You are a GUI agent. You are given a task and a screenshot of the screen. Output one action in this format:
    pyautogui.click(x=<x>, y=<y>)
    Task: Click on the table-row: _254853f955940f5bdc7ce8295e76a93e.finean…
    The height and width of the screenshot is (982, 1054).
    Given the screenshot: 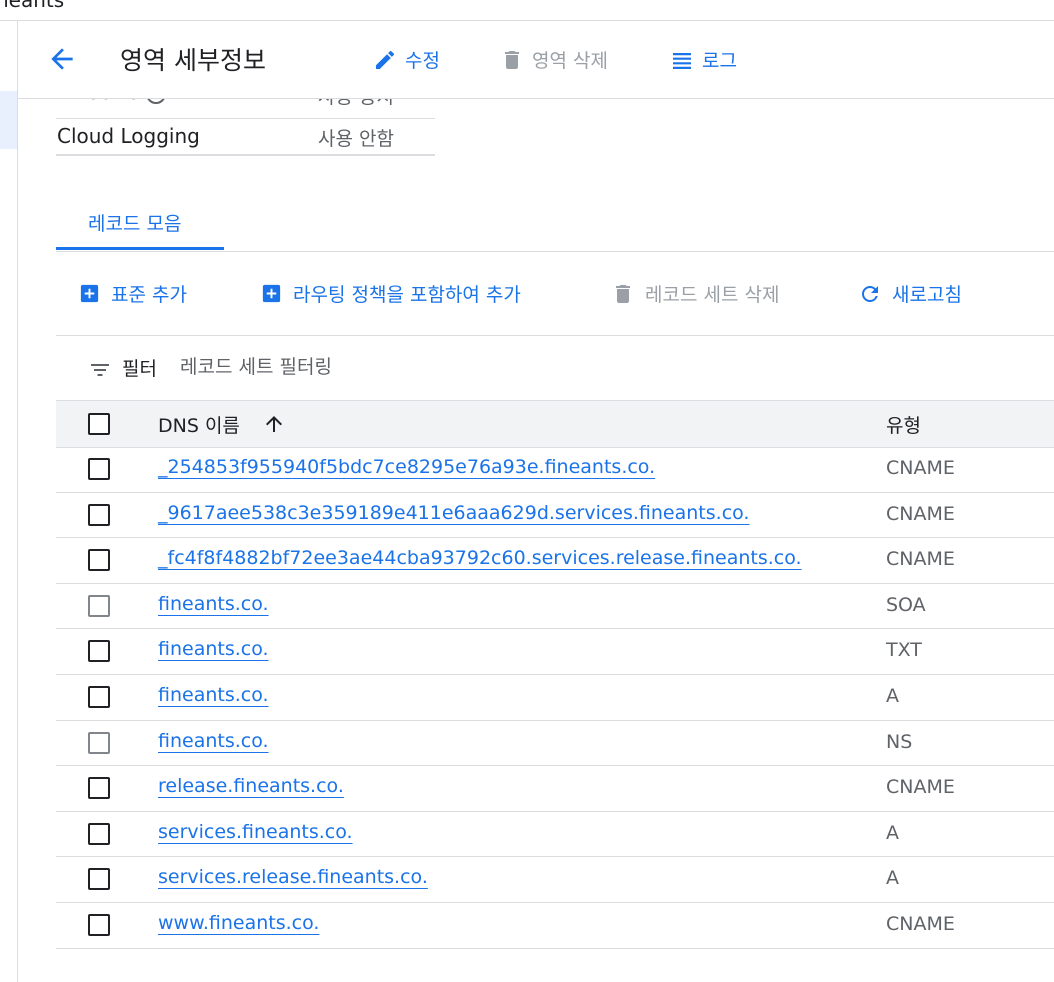 What is the action you would take?
    pyautogui.click(x=555, y=470)
    